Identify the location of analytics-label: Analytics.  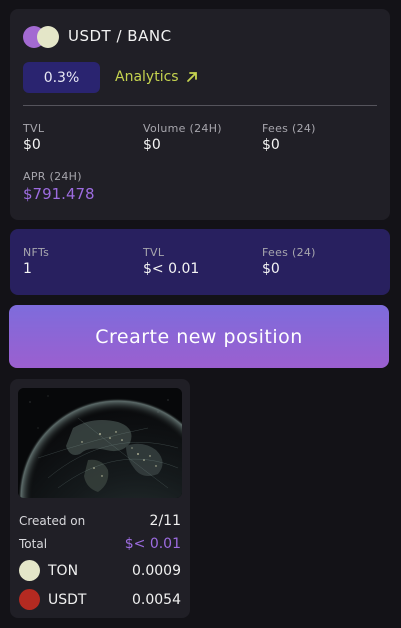
(147, 77).